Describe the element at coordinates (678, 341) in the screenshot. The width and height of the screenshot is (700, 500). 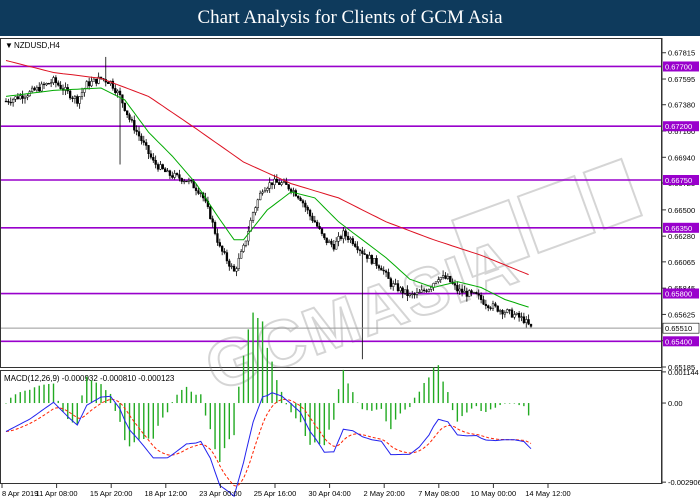
I see `level-tag-label: 0.65400` at that location.